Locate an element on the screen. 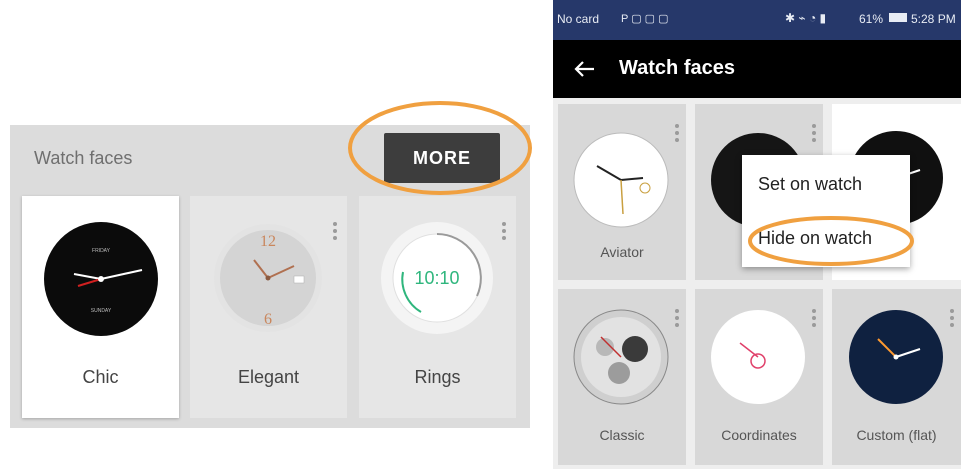 This screenshot has width=961, height=469. panel-title: Watch faces is located at coordinates (83, 158).